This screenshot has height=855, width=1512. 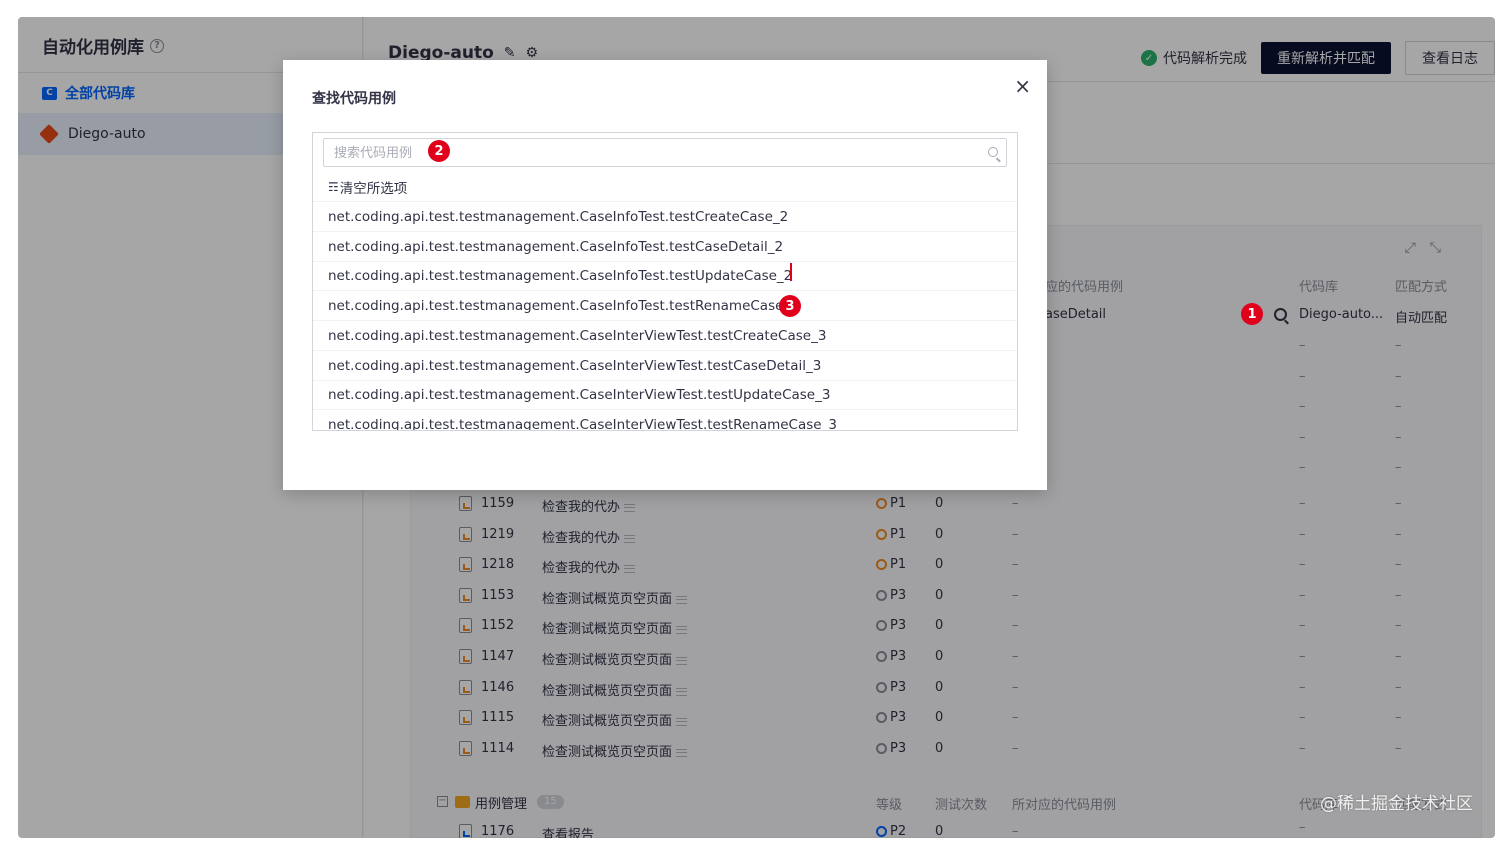 I want to click on search-icon, so click(x=993, y=152).